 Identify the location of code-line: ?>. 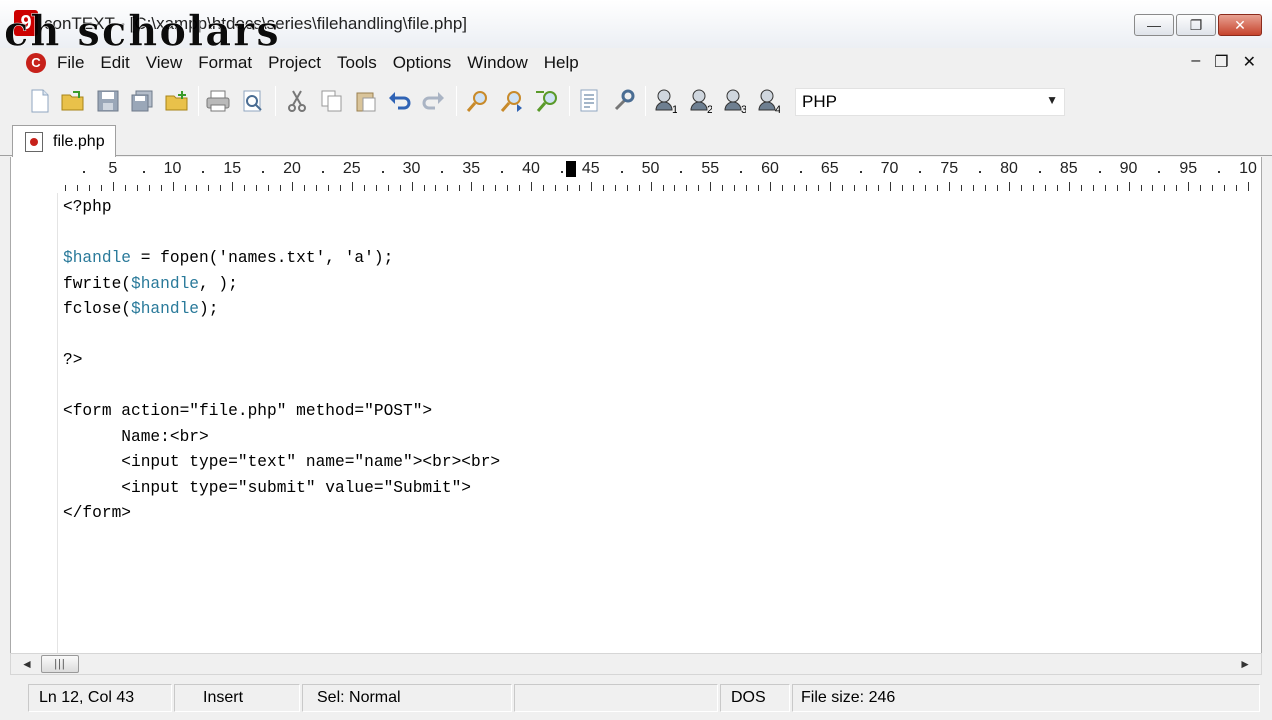
(73, 360).